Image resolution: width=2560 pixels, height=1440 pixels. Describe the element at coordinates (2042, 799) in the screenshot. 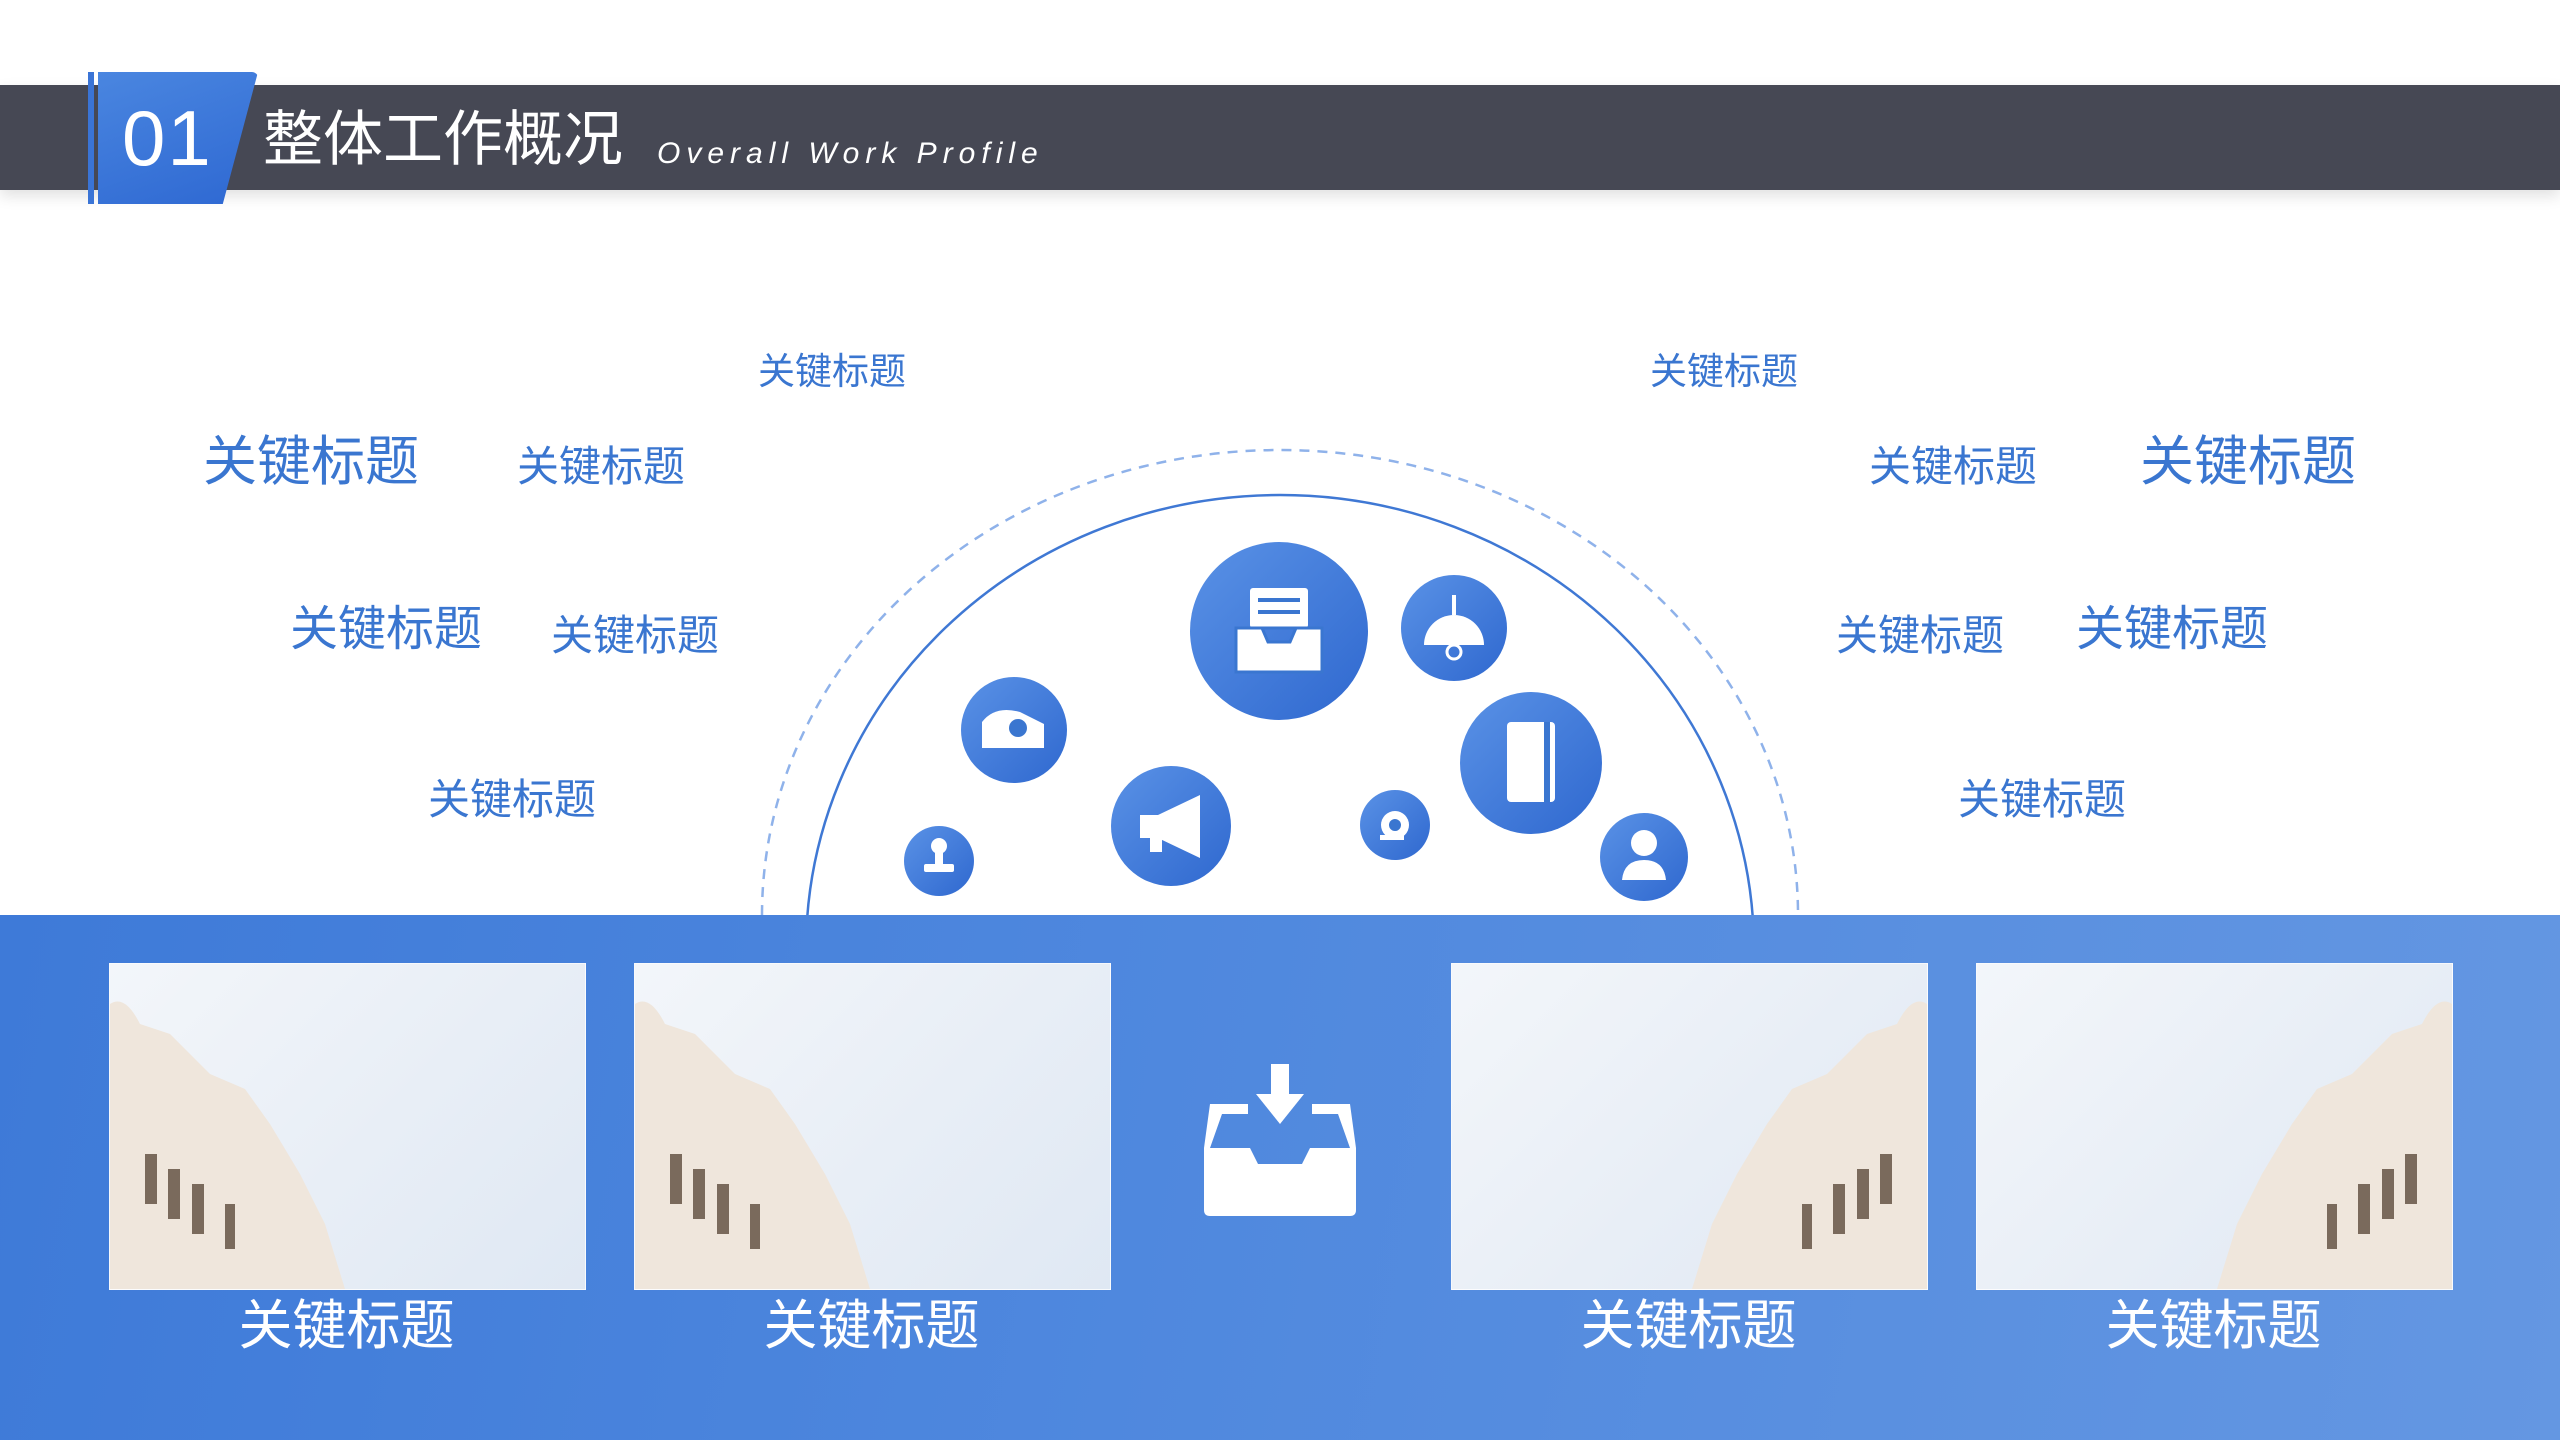

I see `keyword-right-6: 关键标题` at that location.